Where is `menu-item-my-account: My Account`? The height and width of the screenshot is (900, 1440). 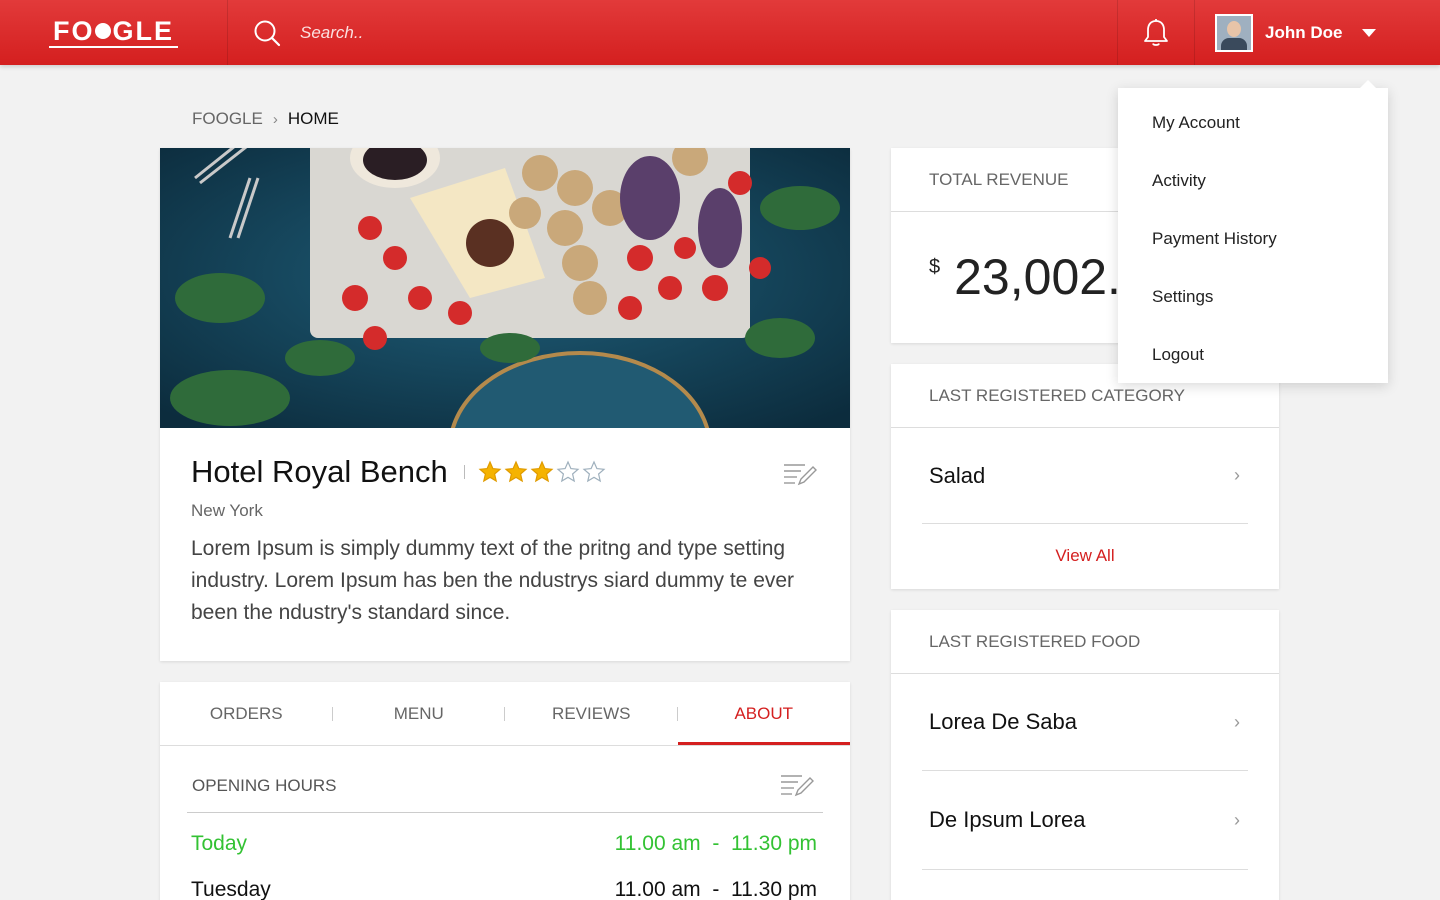 menu-item-my-account: My Account is located at coordinates (1253, 123).